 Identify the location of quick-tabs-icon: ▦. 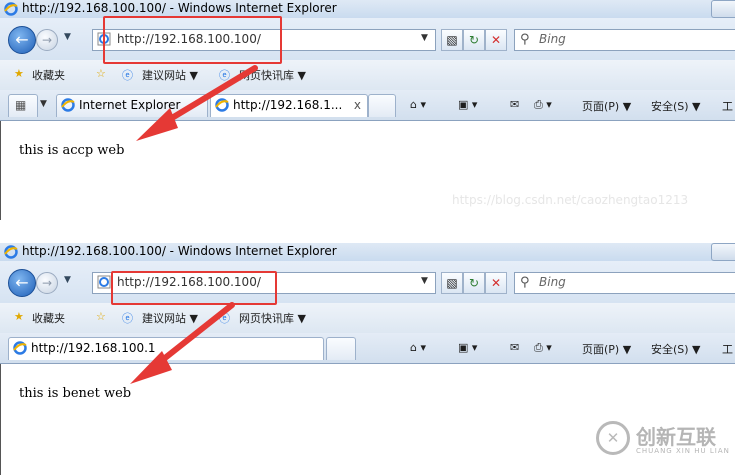
(21, 105).